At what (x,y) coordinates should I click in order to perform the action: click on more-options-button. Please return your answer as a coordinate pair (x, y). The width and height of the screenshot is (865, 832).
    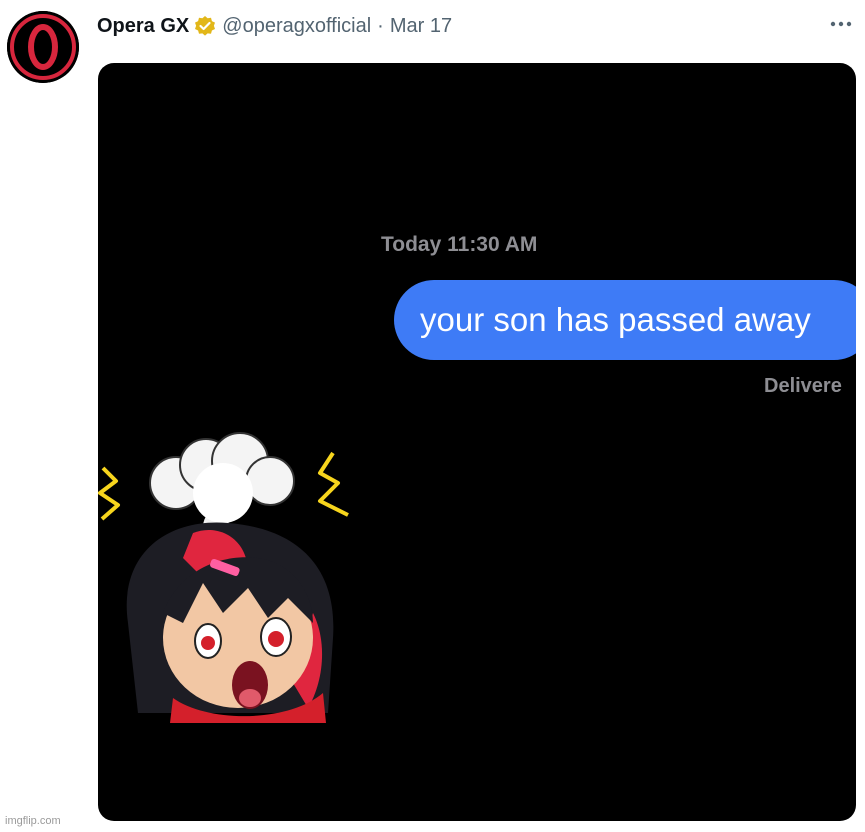
    Looking at the image, I should click on (841, 24).